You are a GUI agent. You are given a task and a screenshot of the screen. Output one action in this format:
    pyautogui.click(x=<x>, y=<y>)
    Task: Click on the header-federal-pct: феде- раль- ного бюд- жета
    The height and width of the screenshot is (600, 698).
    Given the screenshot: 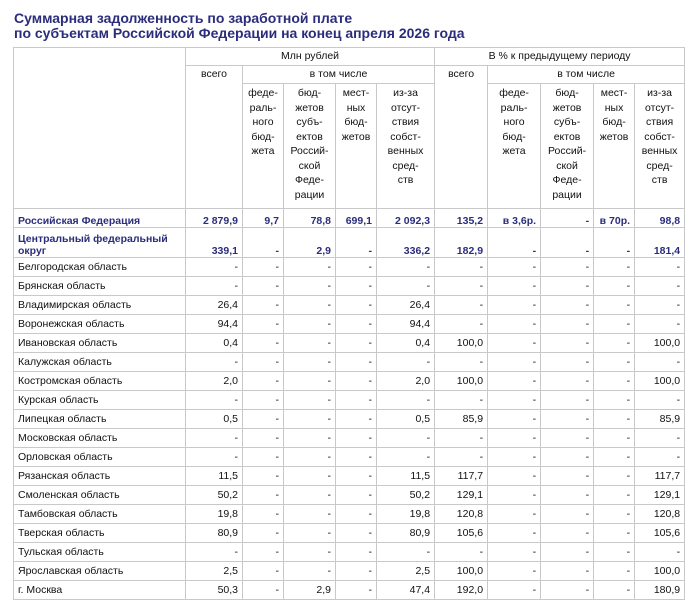 What is the action you would take?
    pyautogui.click(x=514, y=146)
    